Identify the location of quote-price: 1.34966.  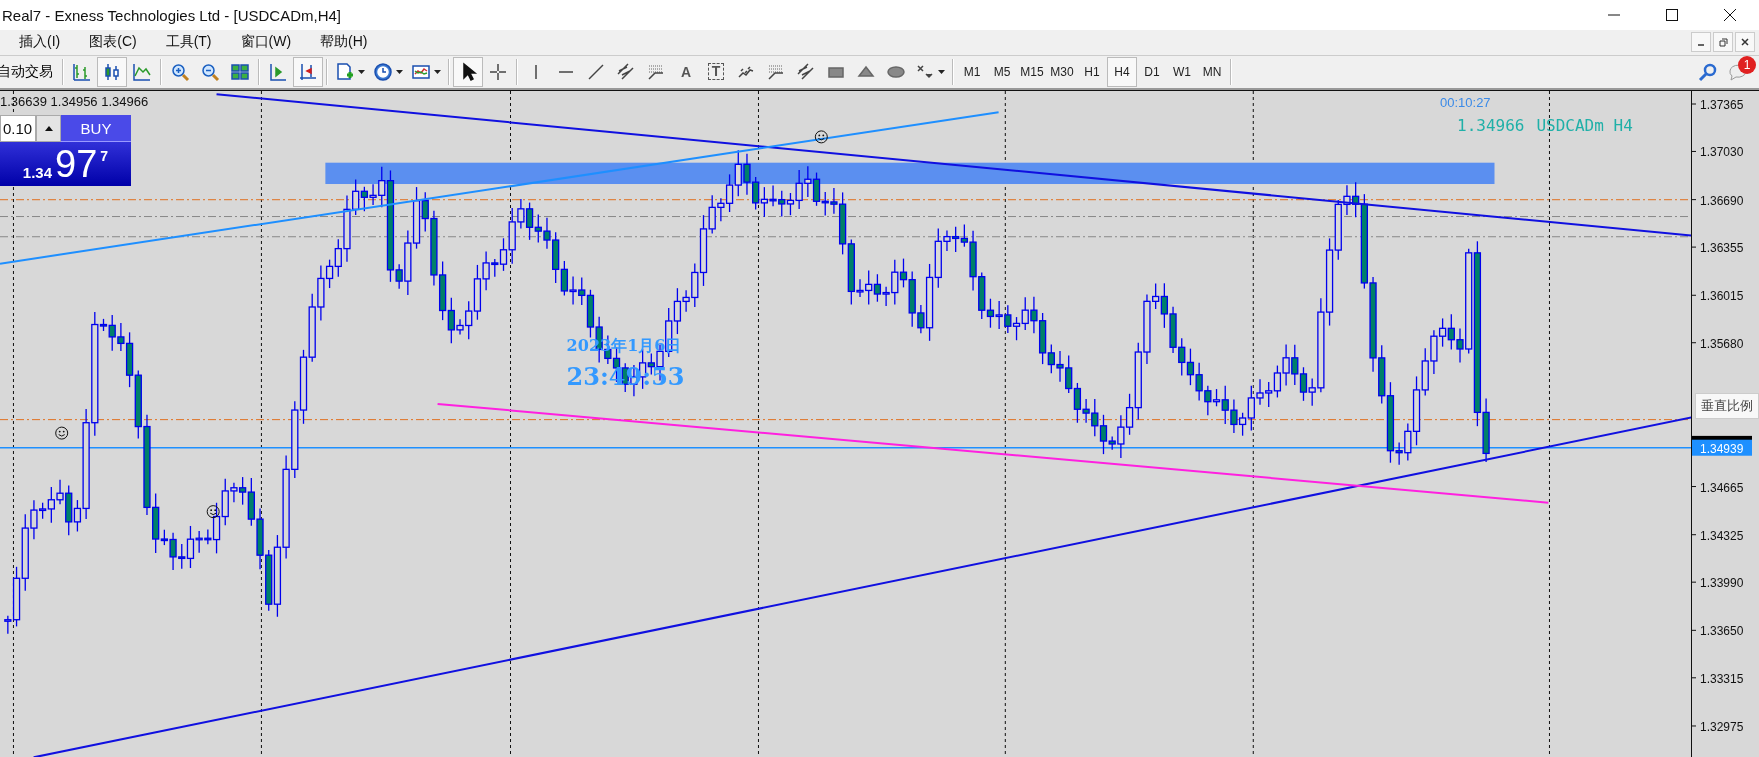
(1491, 125).